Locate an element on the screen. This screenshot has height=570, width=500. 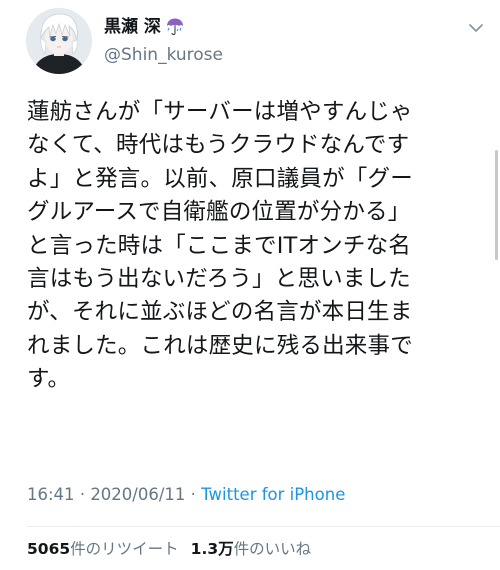
tweet-date: 2020/06/11 is located at coordinates (138, 494).